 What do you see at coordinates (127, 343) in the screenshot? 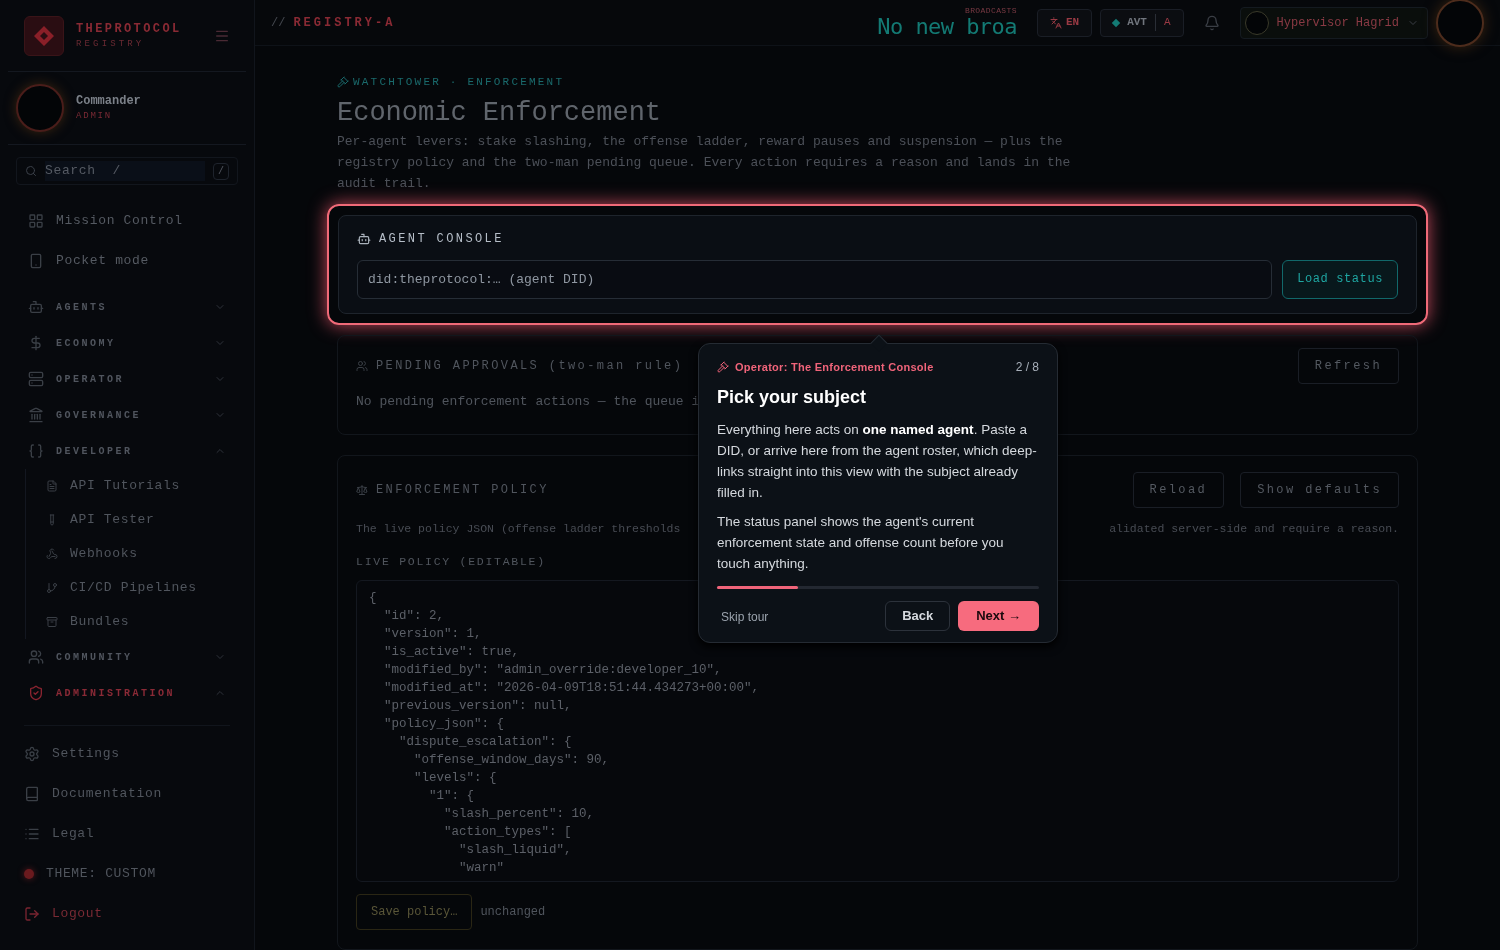
I see `nav-group: ECONOMY` at bounding box center [127, 343].